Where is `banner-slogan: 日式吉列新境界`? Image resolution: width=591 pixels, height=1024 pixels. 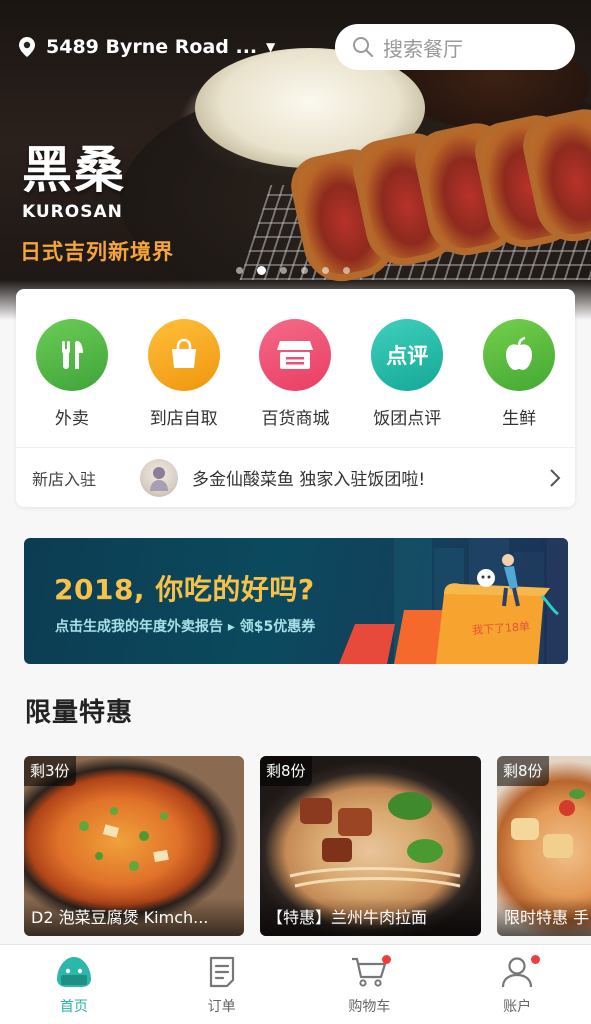
banner-slogan: 日式吉列新境界 is located at coordinates (97, 252).